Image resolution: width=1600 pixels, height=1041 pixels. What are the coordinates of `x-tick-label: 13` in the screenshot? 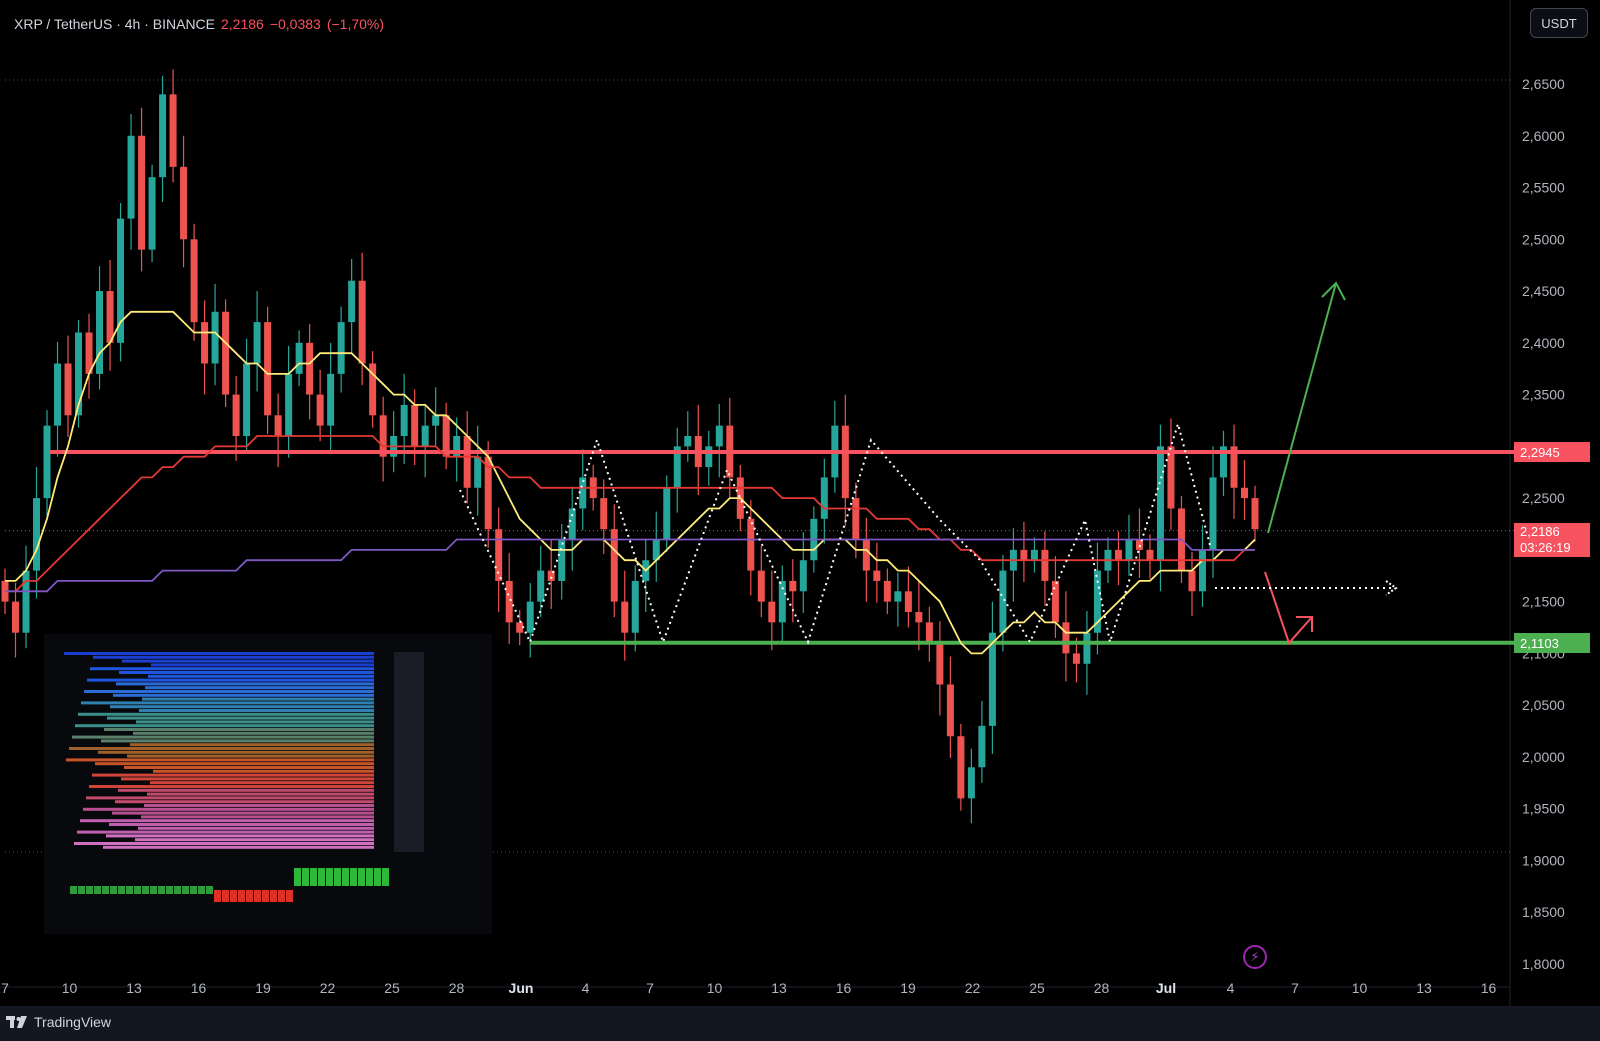 It's located at (779, 988).